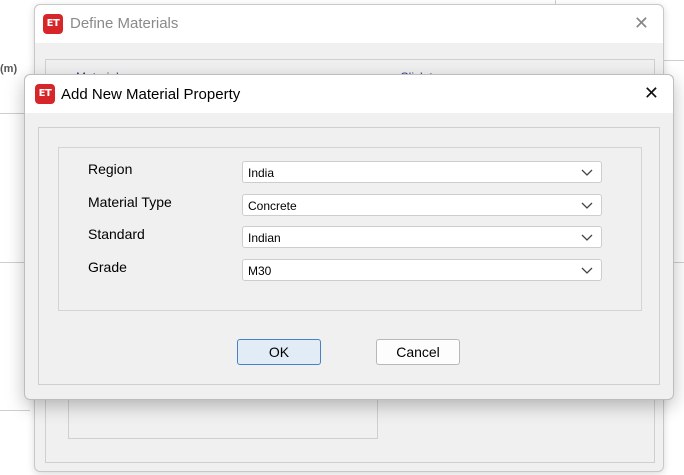  Describe the element at coordinates (261, 173) in the screenshot. I see `region-value: India` at that location.